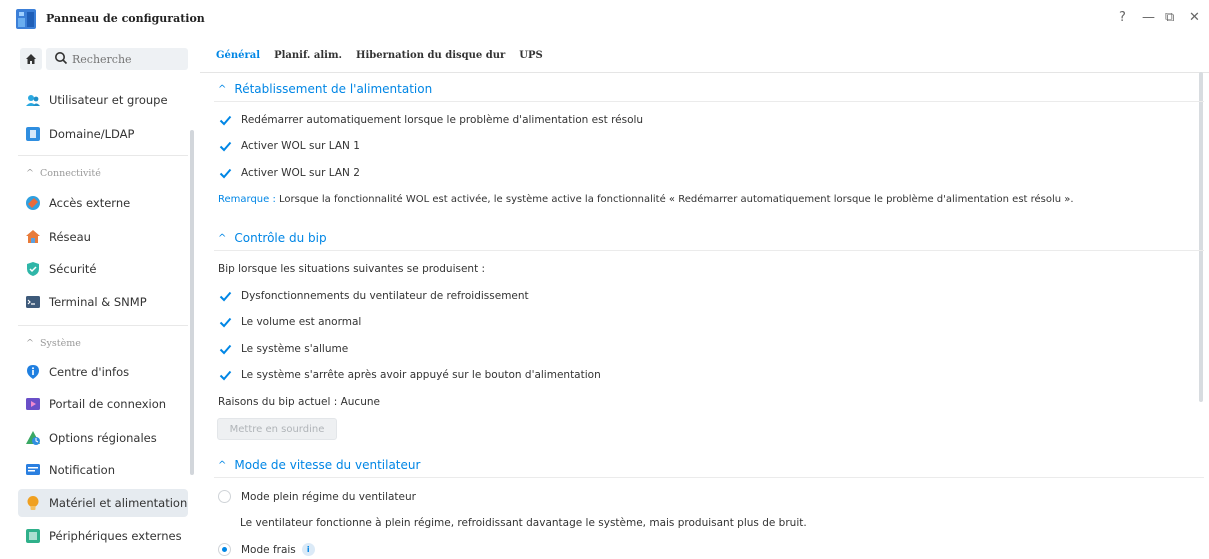 The width and height of the screenshot is (1209, 559). I want to click on sidebar-item-hardware-power: Matériel et alimentation, so click(103, 503).